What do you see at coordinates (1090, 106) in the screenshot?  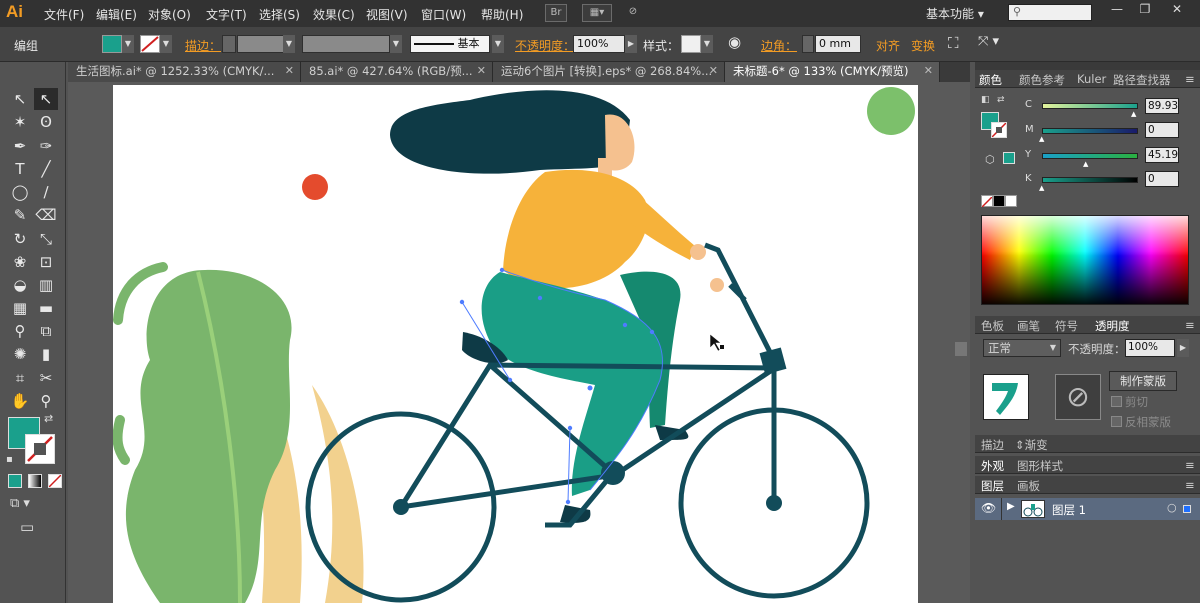 I see `channel-c-slider` at bounding box center [1090, 106].